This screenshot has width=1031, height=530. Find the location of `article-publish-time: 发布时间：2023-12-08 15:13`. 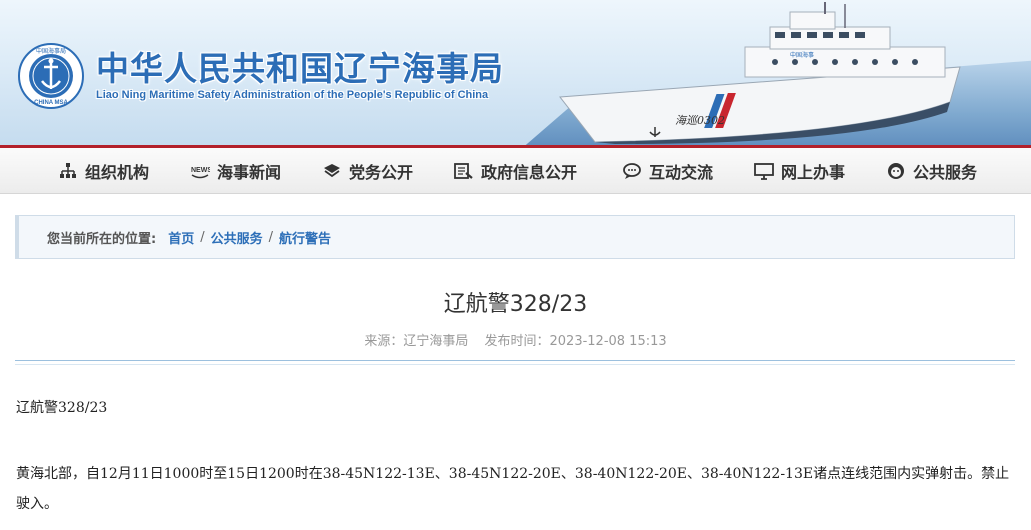

article-publish-time: 发布时间：2023-12-08 15:13 is located at coordinates (575, 341).